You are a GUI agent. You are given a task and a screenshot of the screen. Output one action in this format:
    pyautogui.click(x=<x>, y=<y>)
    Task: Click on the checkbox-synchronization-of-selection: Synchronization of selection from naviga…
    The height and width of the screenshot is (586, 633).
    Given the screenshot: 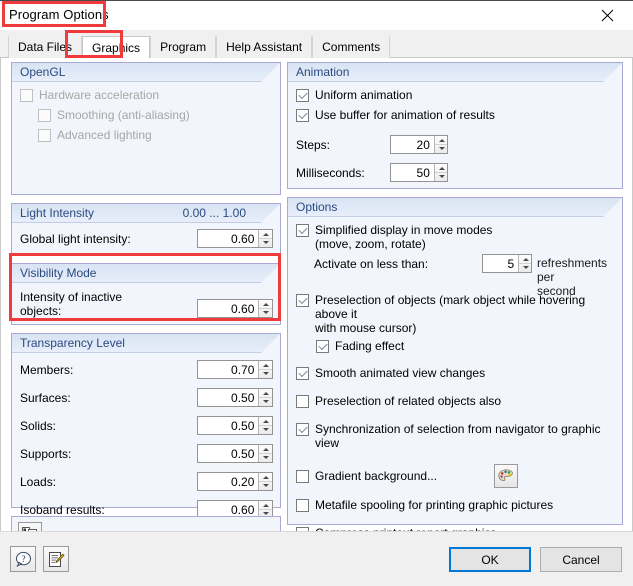 What is the action you would take?
    pyautogui.click(x=455, y=436)
    